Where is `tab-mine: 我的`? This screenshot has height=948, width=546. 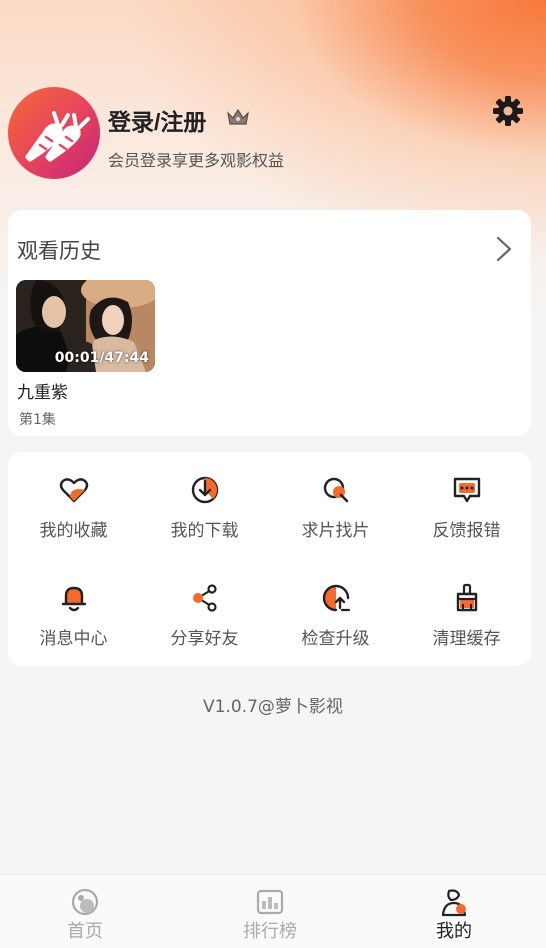 tab-mine: 我的 is located at coordinates (454, 911).